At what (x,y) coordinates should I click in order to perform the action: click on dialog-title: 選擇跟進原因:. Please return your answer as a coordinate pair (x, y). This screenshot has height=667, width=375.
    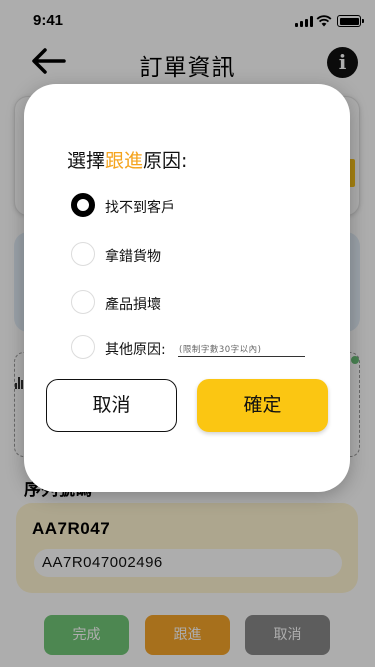
    Looking at the image, I should click on (127, 161).